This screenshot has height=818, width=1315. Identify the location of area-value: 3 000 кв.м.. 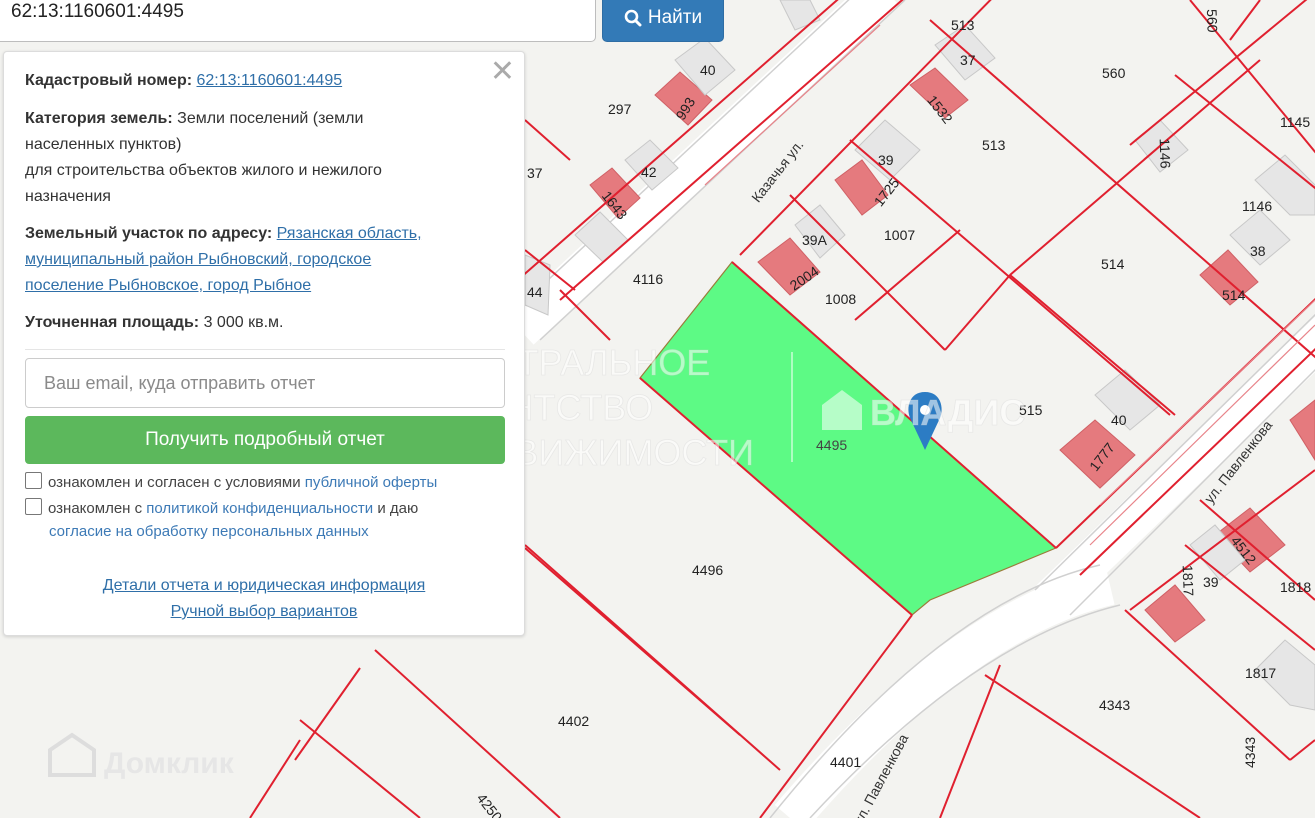
(243, 322).